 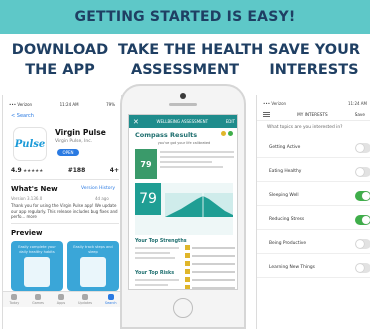 I want to click on back-search-link: < Search, so click(x=22, y=116).